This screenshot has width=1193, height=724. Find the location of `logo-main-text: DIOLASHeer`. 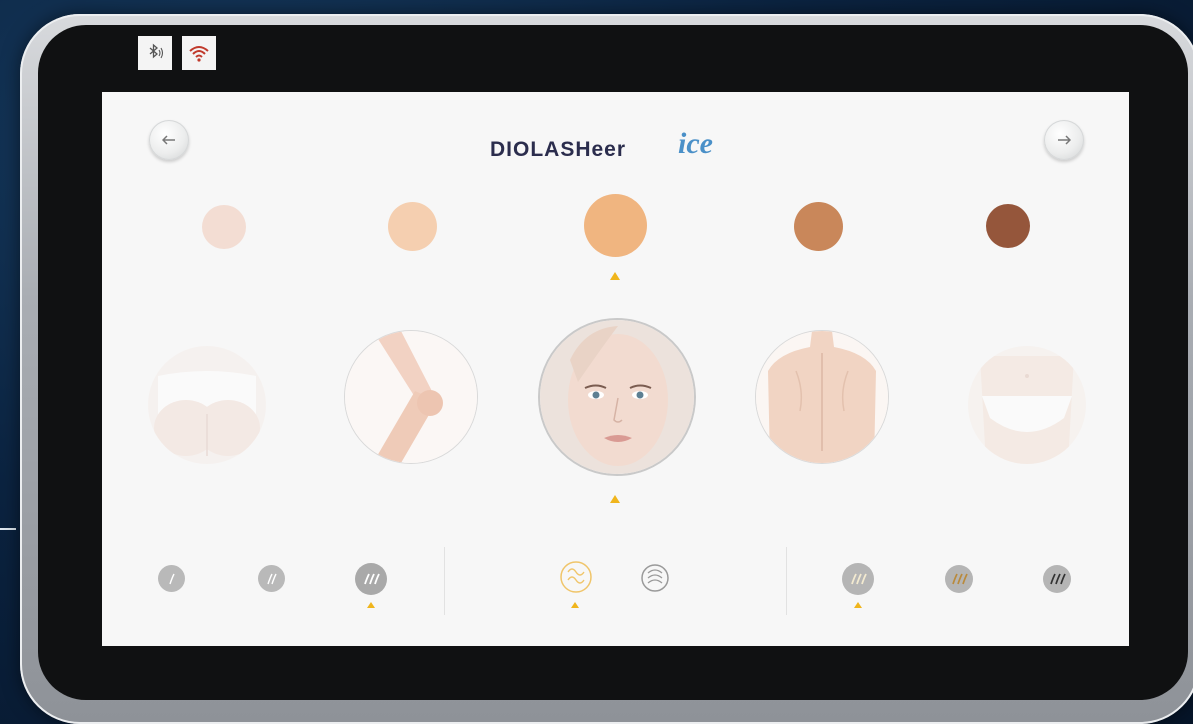

logo-main-text: DIOLASHeer is located at coordinates (558, 149).